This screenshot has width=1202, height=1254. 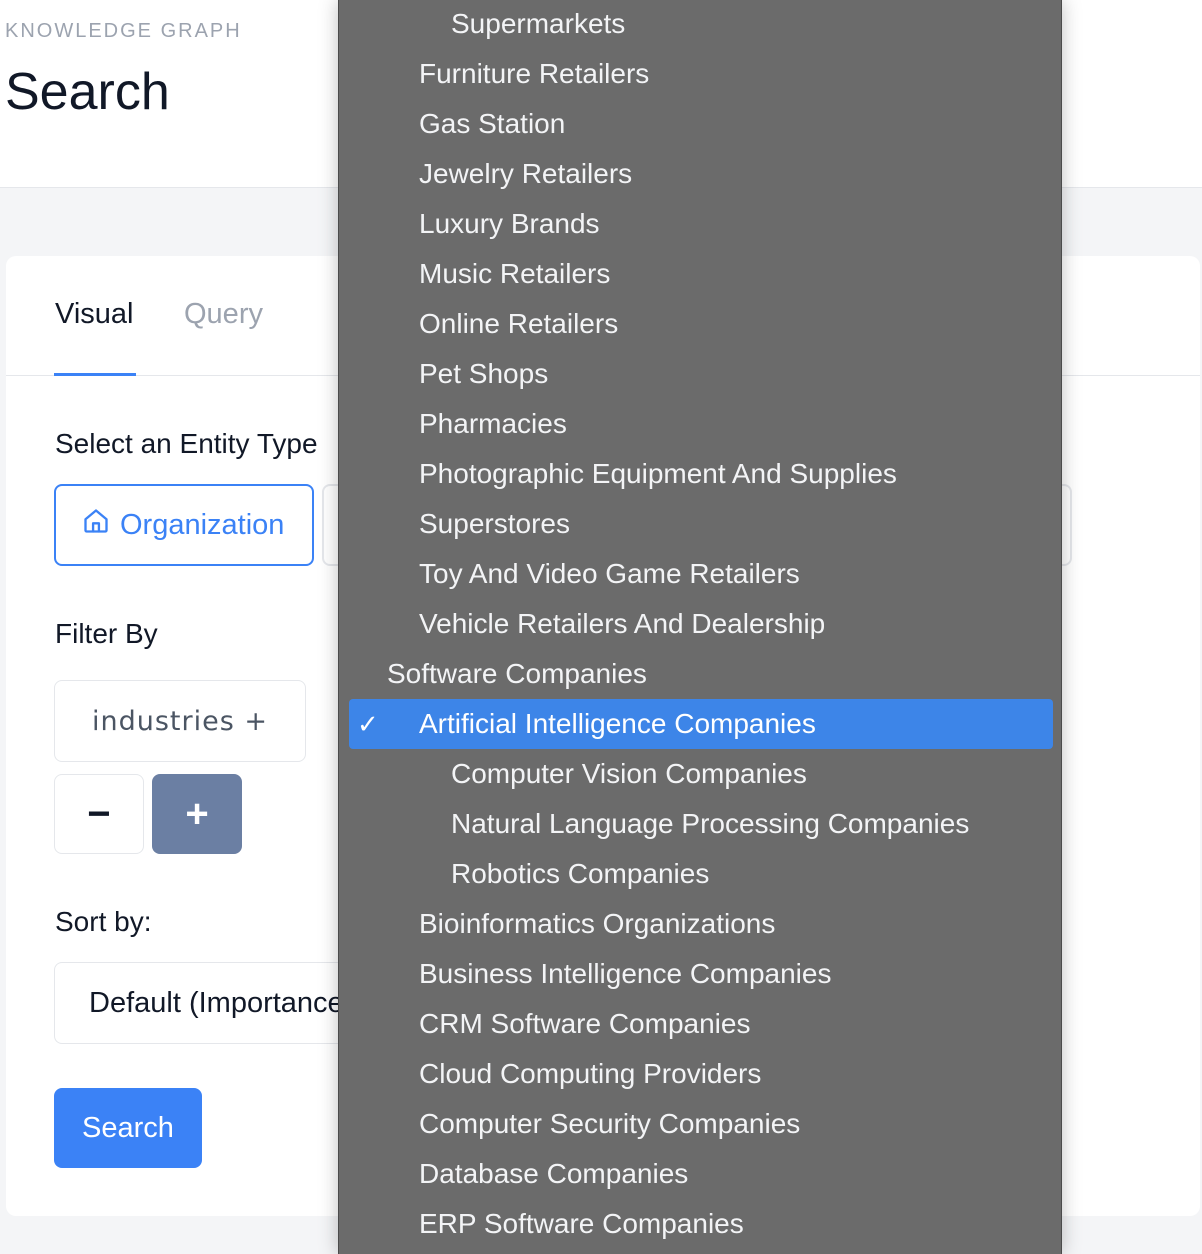 I want to click on dropdown-option: Computer Security Companies, so click(x=609, y=1124).